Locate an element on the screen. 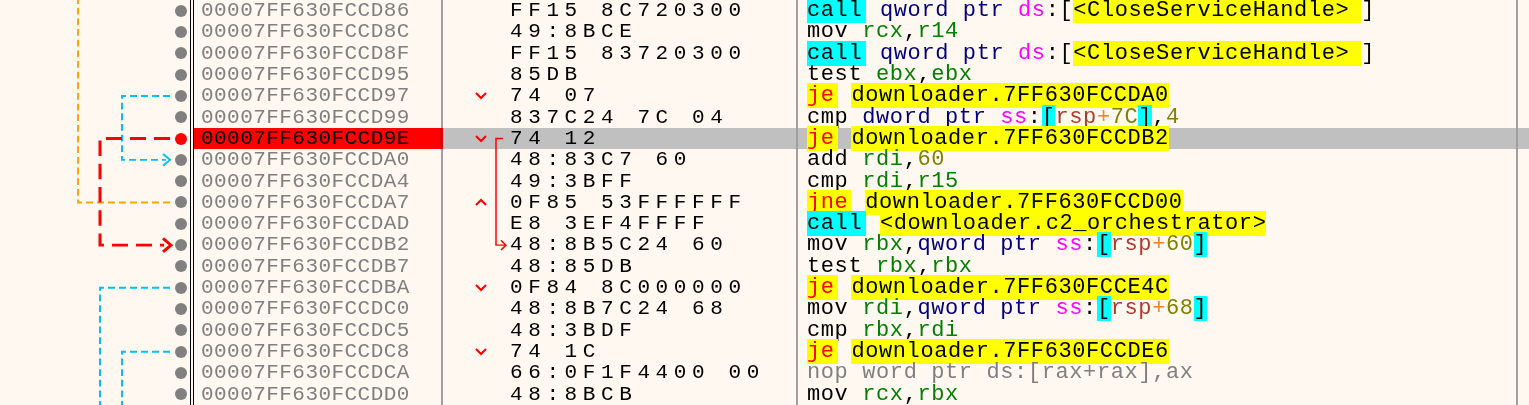 The height and width of the screenshot is (405, 1529). bytes-cell: 837C24 7C 04 is located at coordinates (619, 117).